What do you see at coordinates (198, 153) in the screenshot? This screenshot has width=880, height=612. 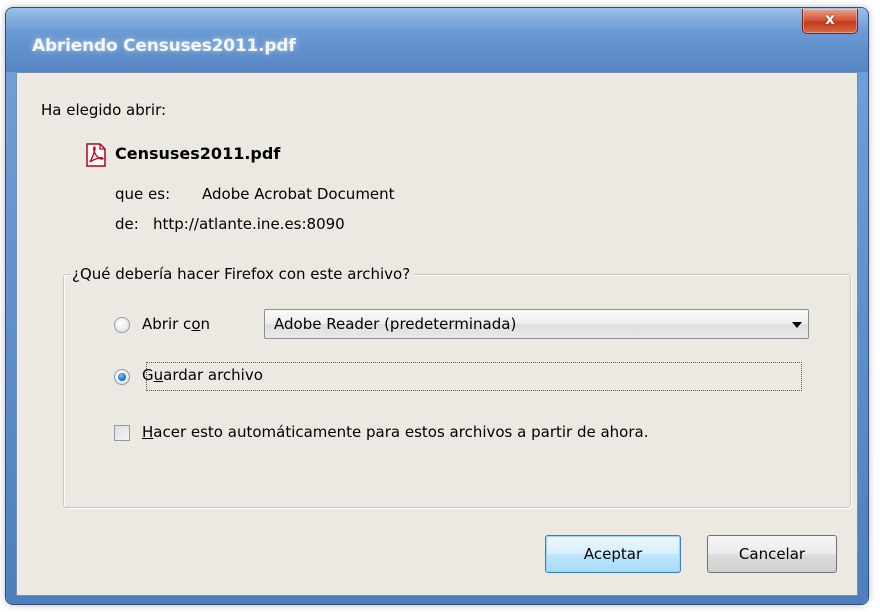 I see `file-name: Censuses2011.pdf` at bounding box center [198, 153].